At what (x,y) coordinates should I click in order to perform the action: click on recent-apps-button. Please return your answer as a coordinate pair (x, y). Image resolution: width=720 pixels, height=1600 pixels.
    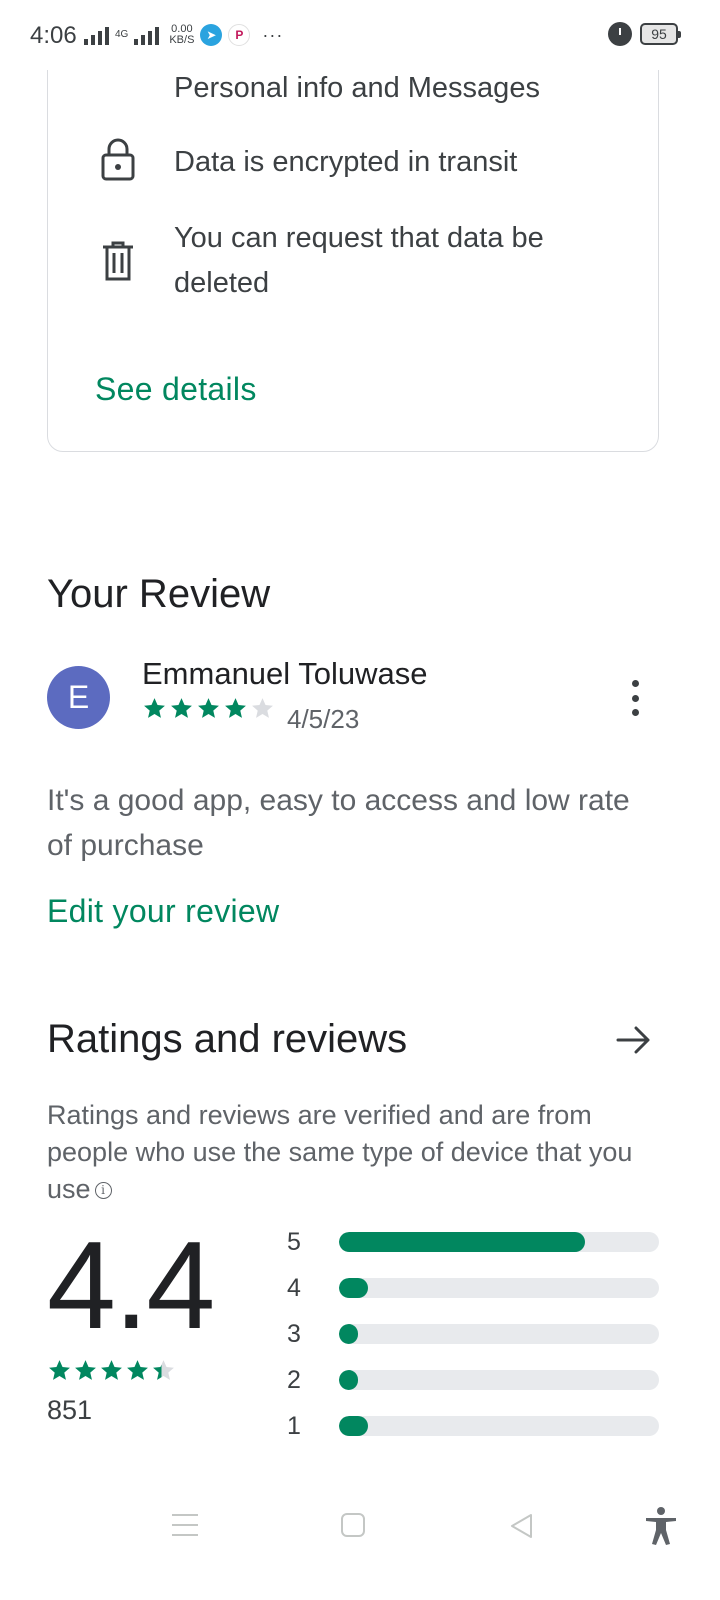
    Looking at the image, I should click on (185, 1525).